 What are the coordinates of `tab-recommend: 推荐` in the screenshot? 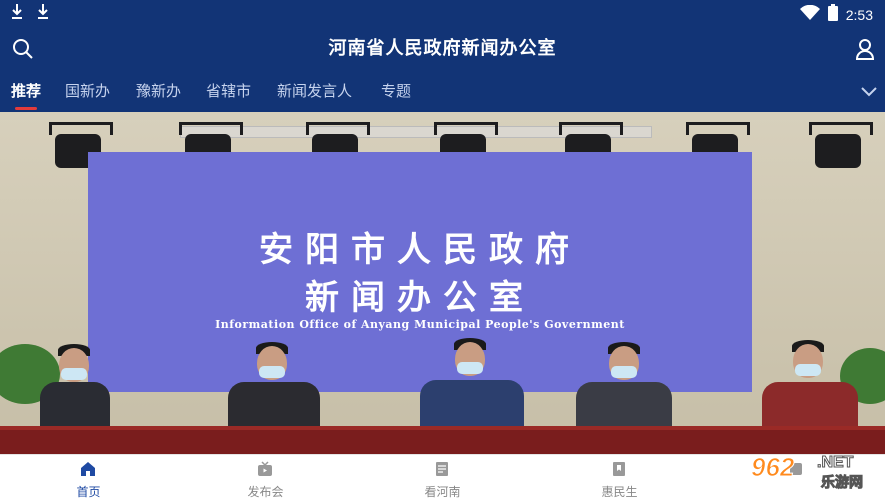 It's located at (26, 95).